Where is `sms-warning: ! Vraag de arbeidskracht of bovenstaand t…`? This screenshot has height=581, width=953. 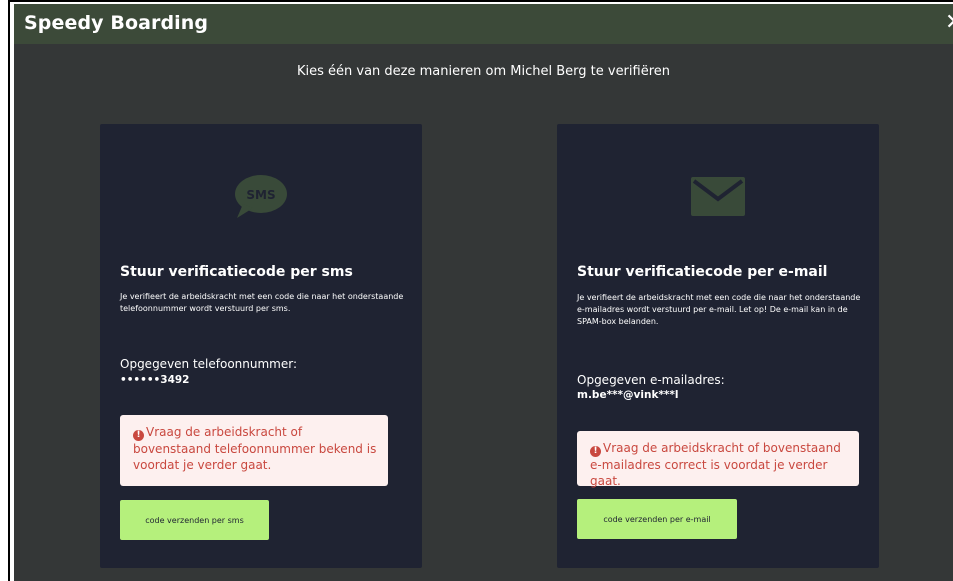 sms-warning: ! Vraag de arbeidskracht of bovenstaand t… is located at coordinates (254, 450).